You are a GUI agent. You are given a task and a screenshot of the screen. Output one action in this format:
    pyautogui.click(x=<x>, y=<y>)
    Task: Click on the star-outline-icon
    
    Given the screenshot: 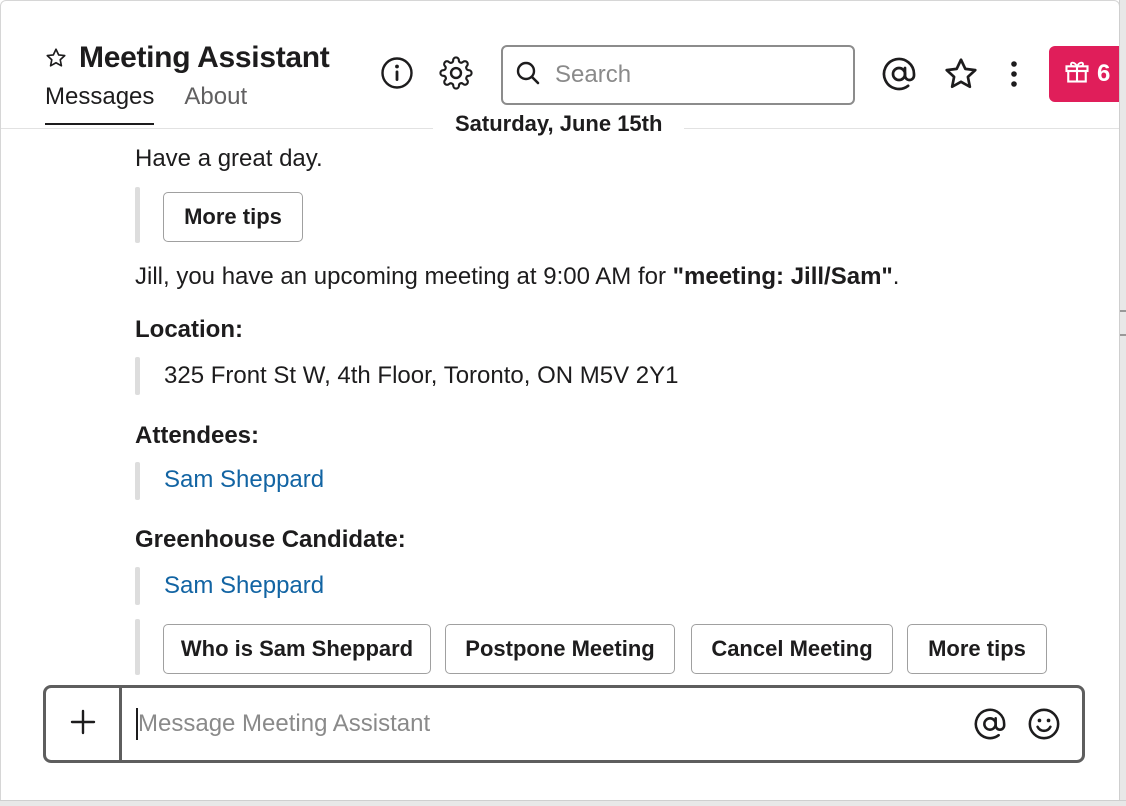 What is the action you would take?
    pyautogui.click(x=56, y=58)
    